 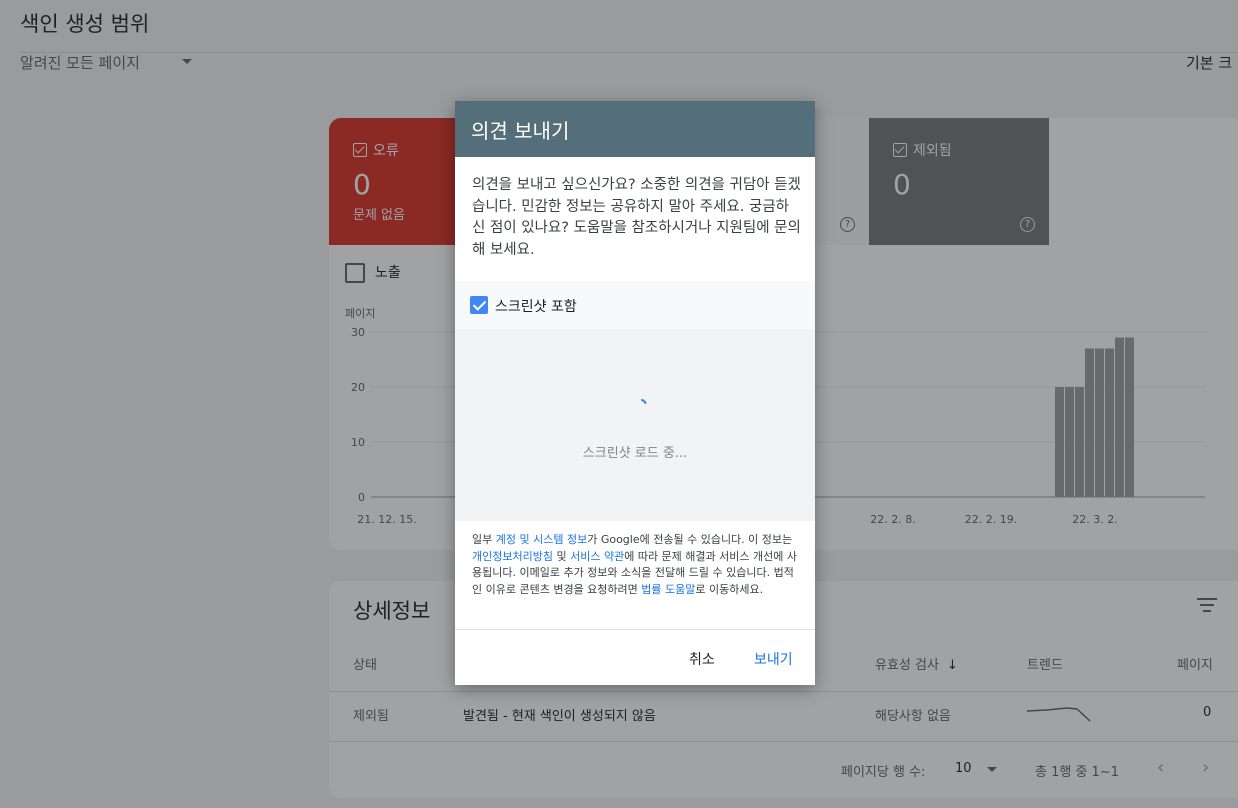 What do you see at coordinates (635, 129) in the screenshot?
I see `dialog-header: 의견 보내기` at bounding box center [635, 129].